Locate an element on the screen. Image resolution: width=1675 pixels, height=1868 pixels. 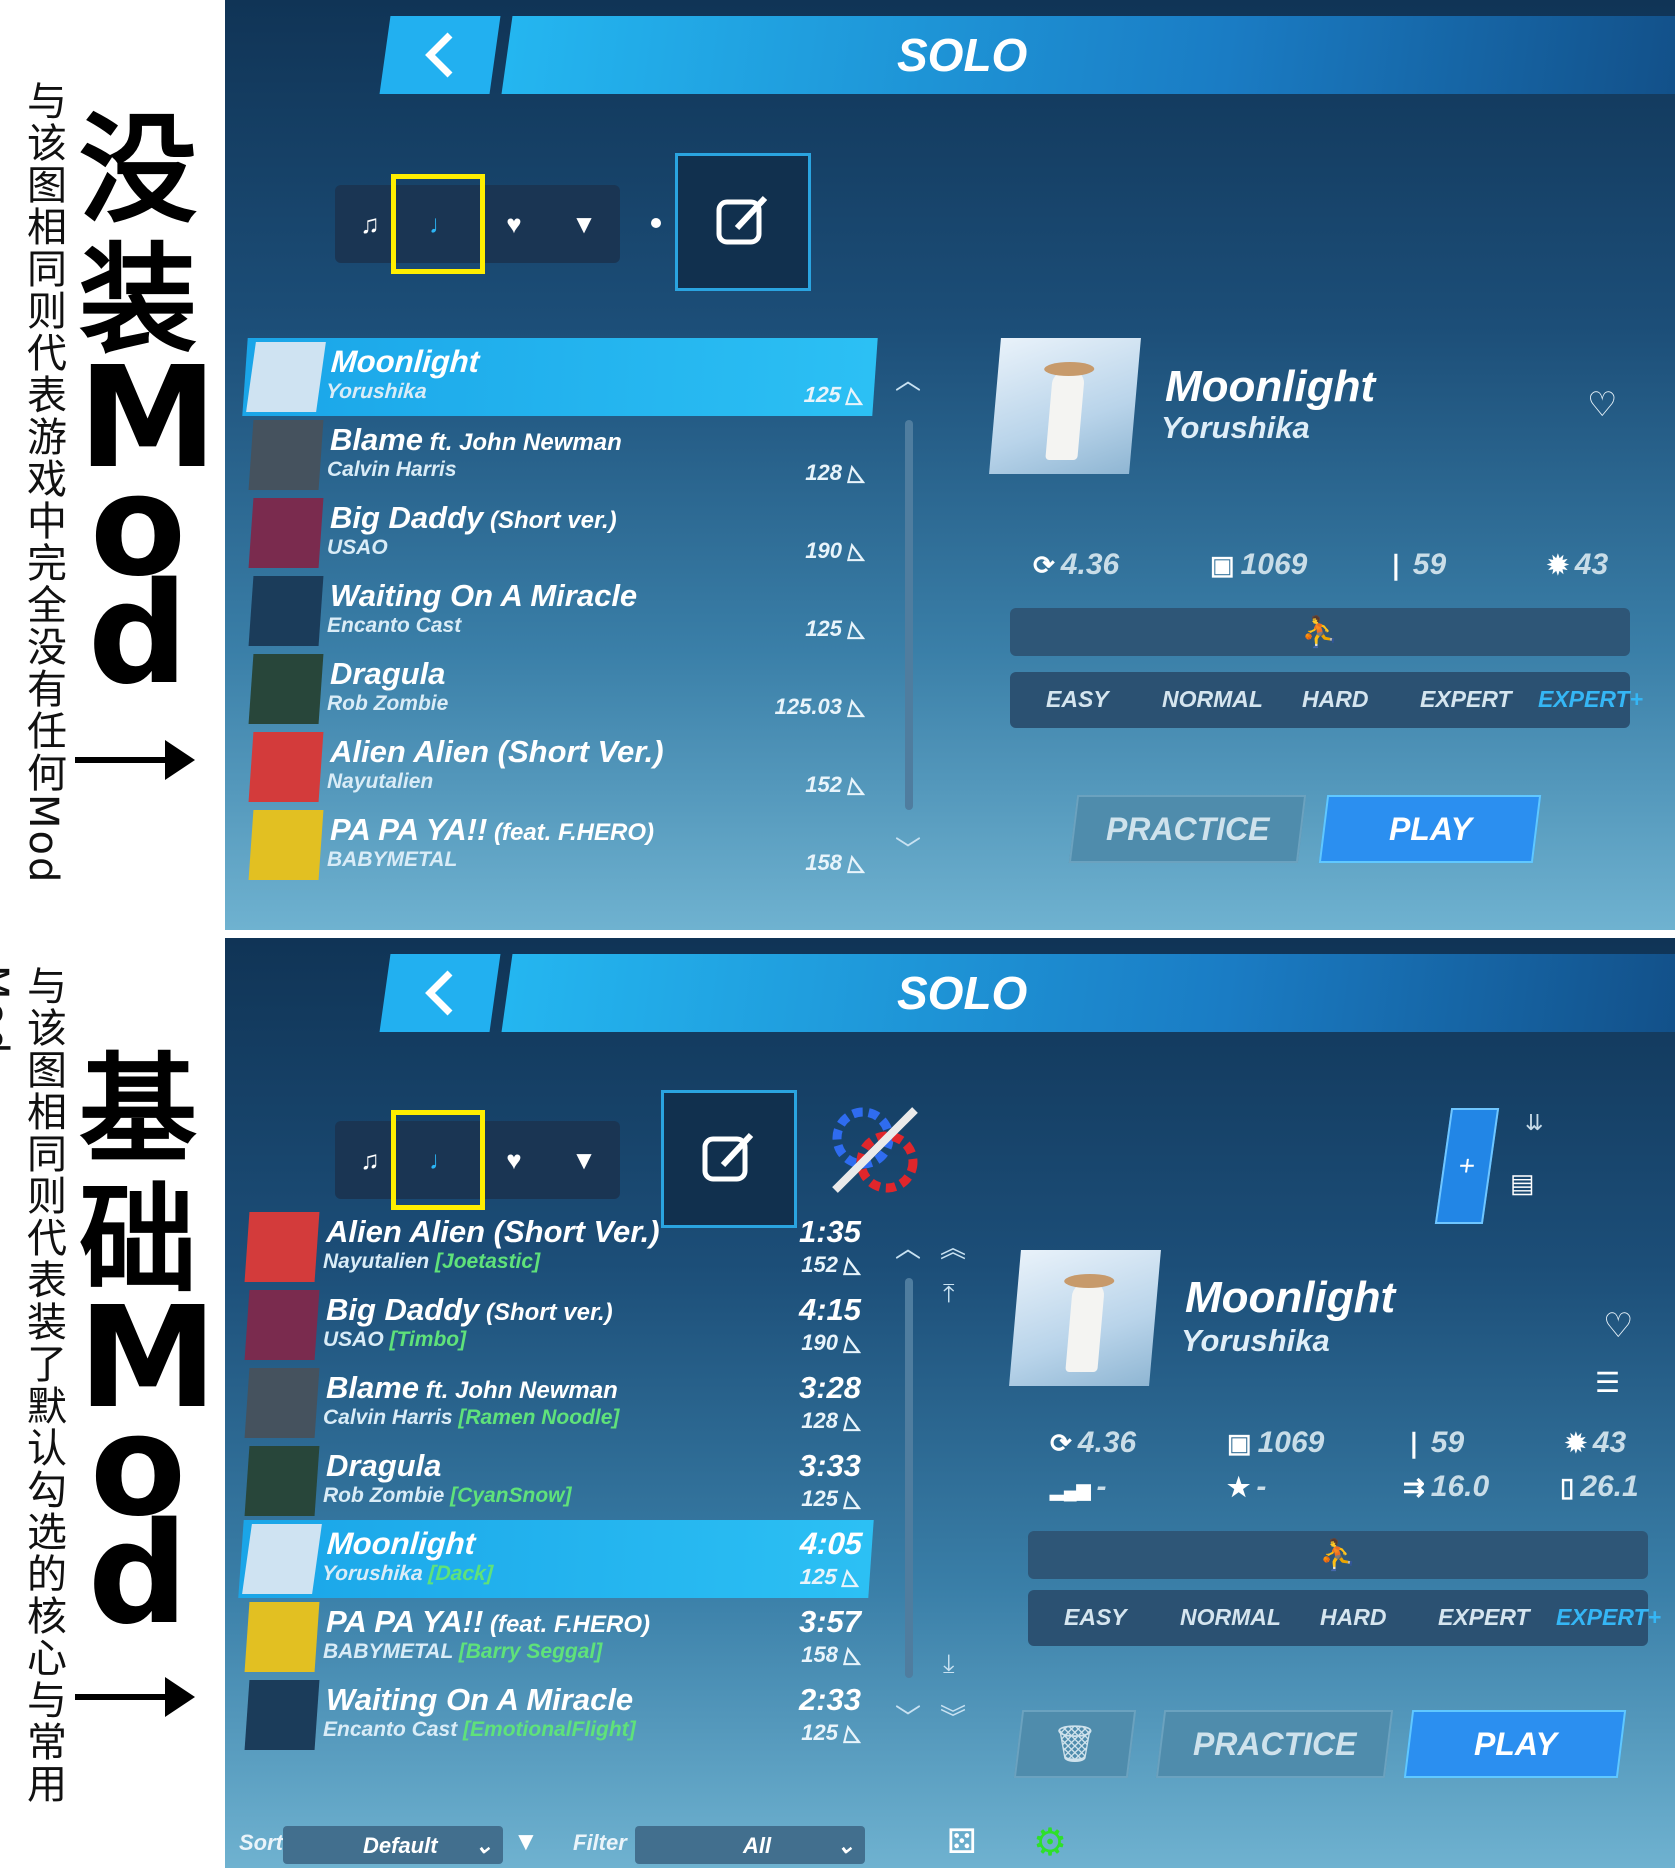
playlist-list-icon: ▤ is located at coordinates (1522, 1183).